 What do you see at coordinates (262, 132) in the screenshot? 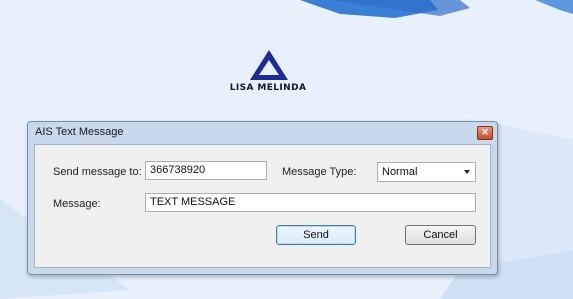
I see `dialog-titlebar: AIS Text Message ✕` at bounding box center [262, 132].